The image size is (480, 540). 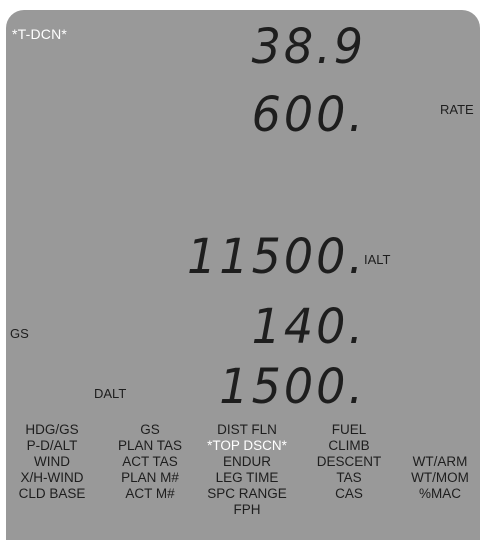 I want to click on label-cas: CAS, so click(x=349, y=493).